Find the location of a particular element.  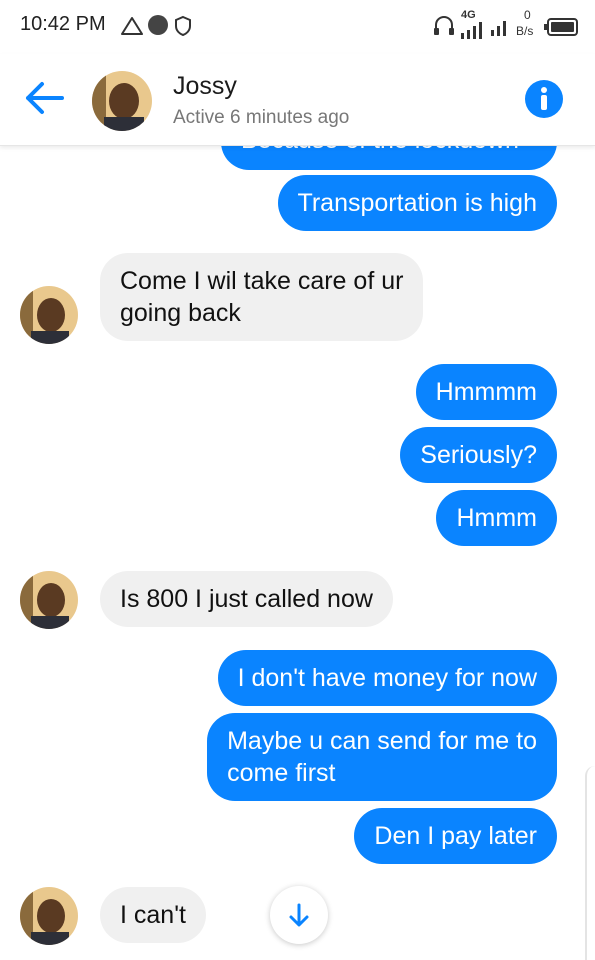

contact-avatar is located at coordinates (122, 101).